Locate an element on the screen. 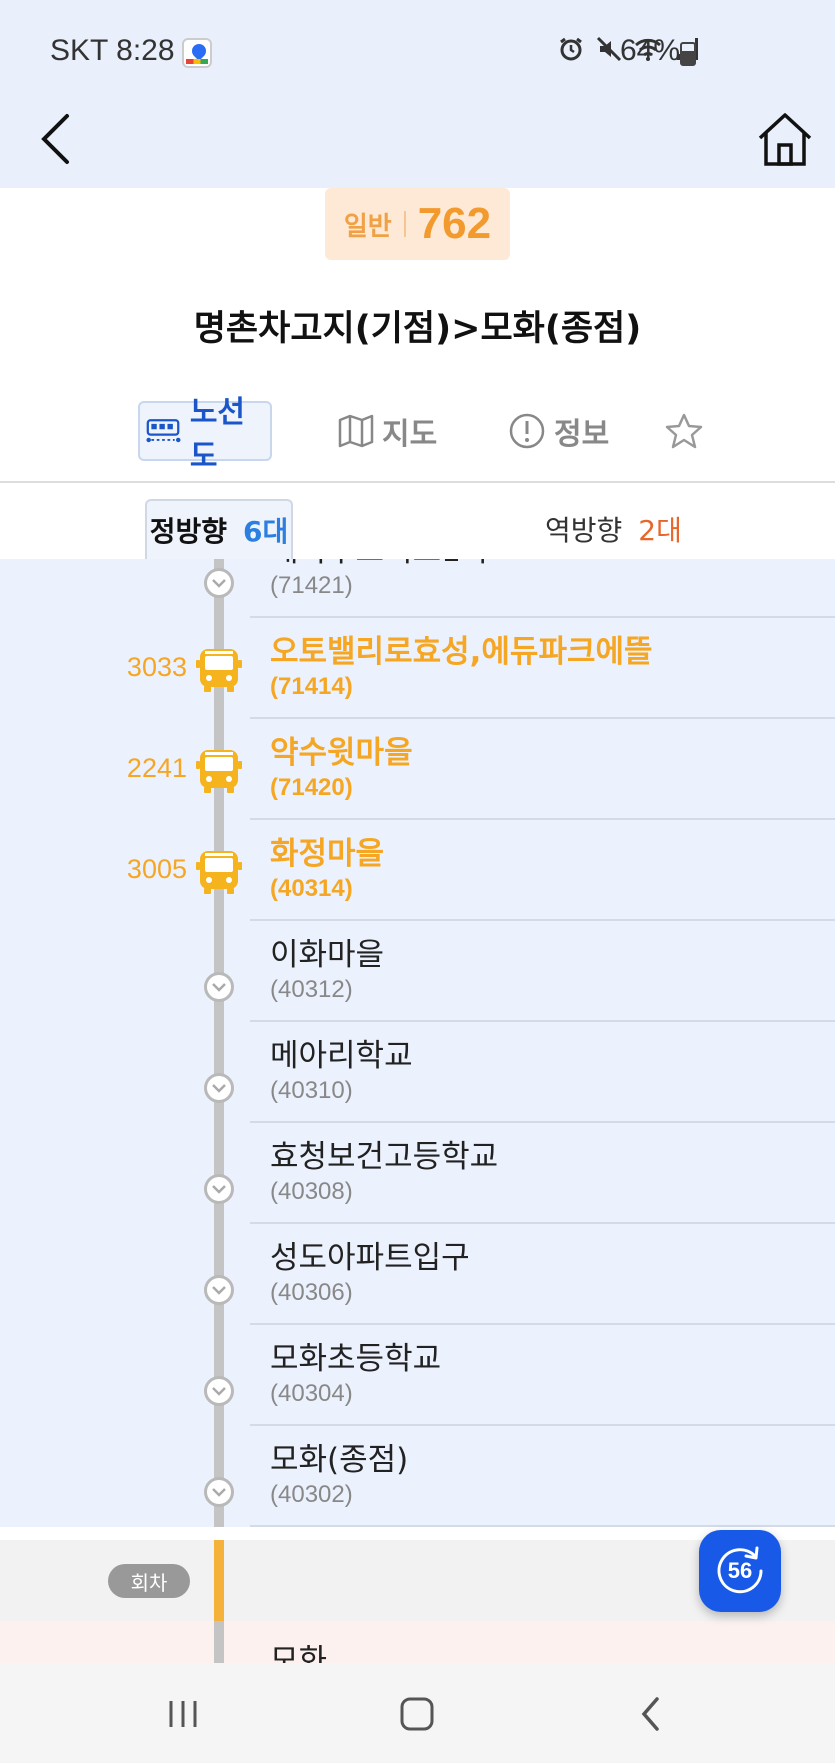 Image resolution: width=835 pixels, height=1763 pixels. tab-reverse-direction: 역방향 2대 is located at coordinates (613, 529).